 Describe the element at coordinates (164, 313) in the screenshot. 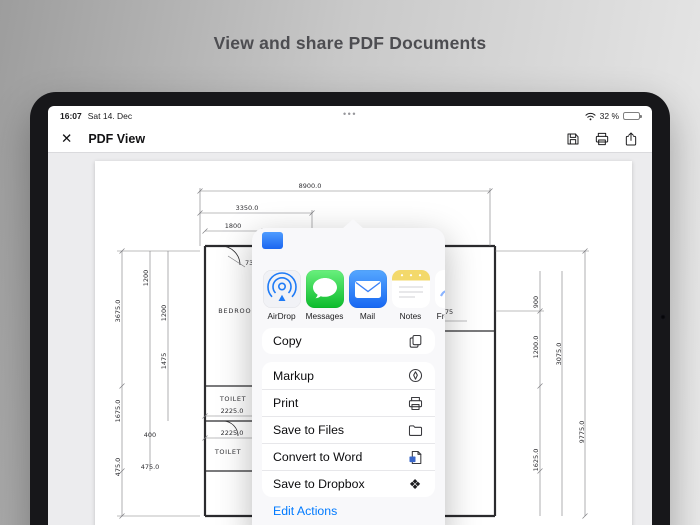

I see `plan-label-1200-b: 1200` at that location.